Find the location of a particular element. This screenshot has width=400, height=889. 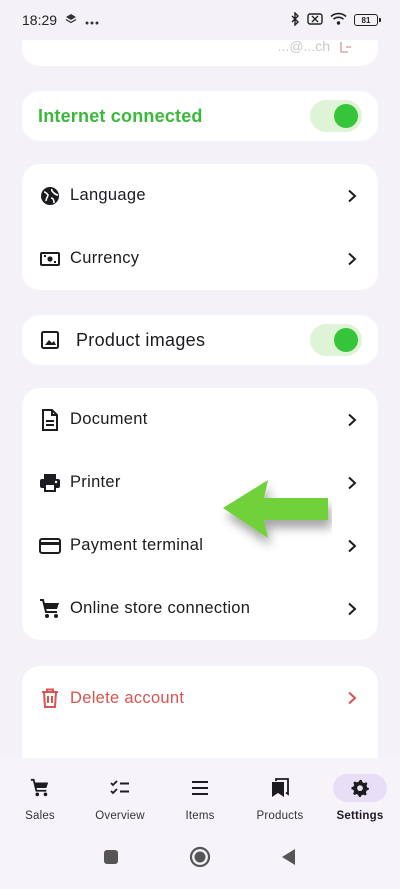

delete-account-row: Delete account is located at coordinates (200, 698).